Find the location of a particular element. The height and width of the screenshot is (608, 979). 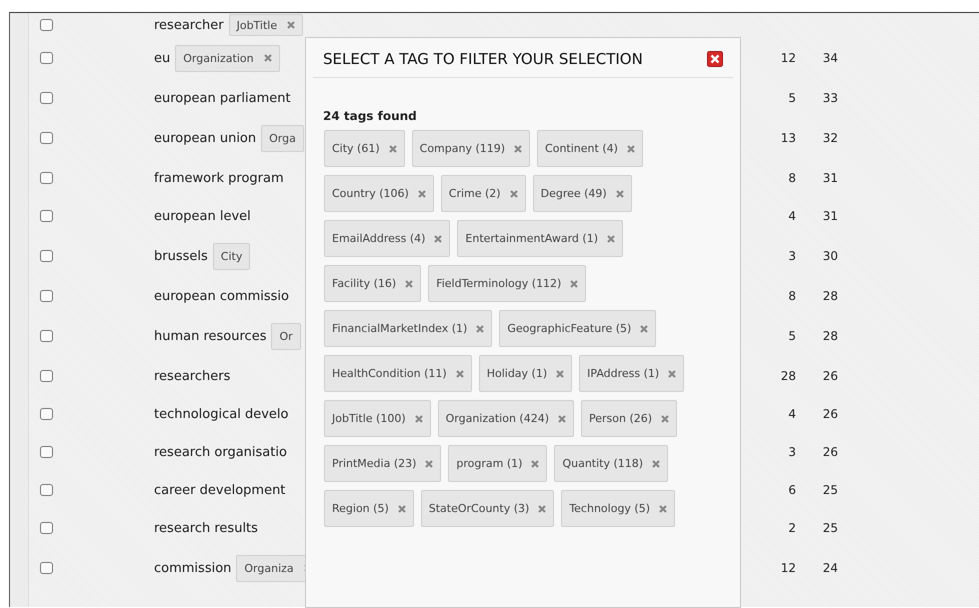

tag-count-label: 24 tags found is located at coordinates (370, 116).